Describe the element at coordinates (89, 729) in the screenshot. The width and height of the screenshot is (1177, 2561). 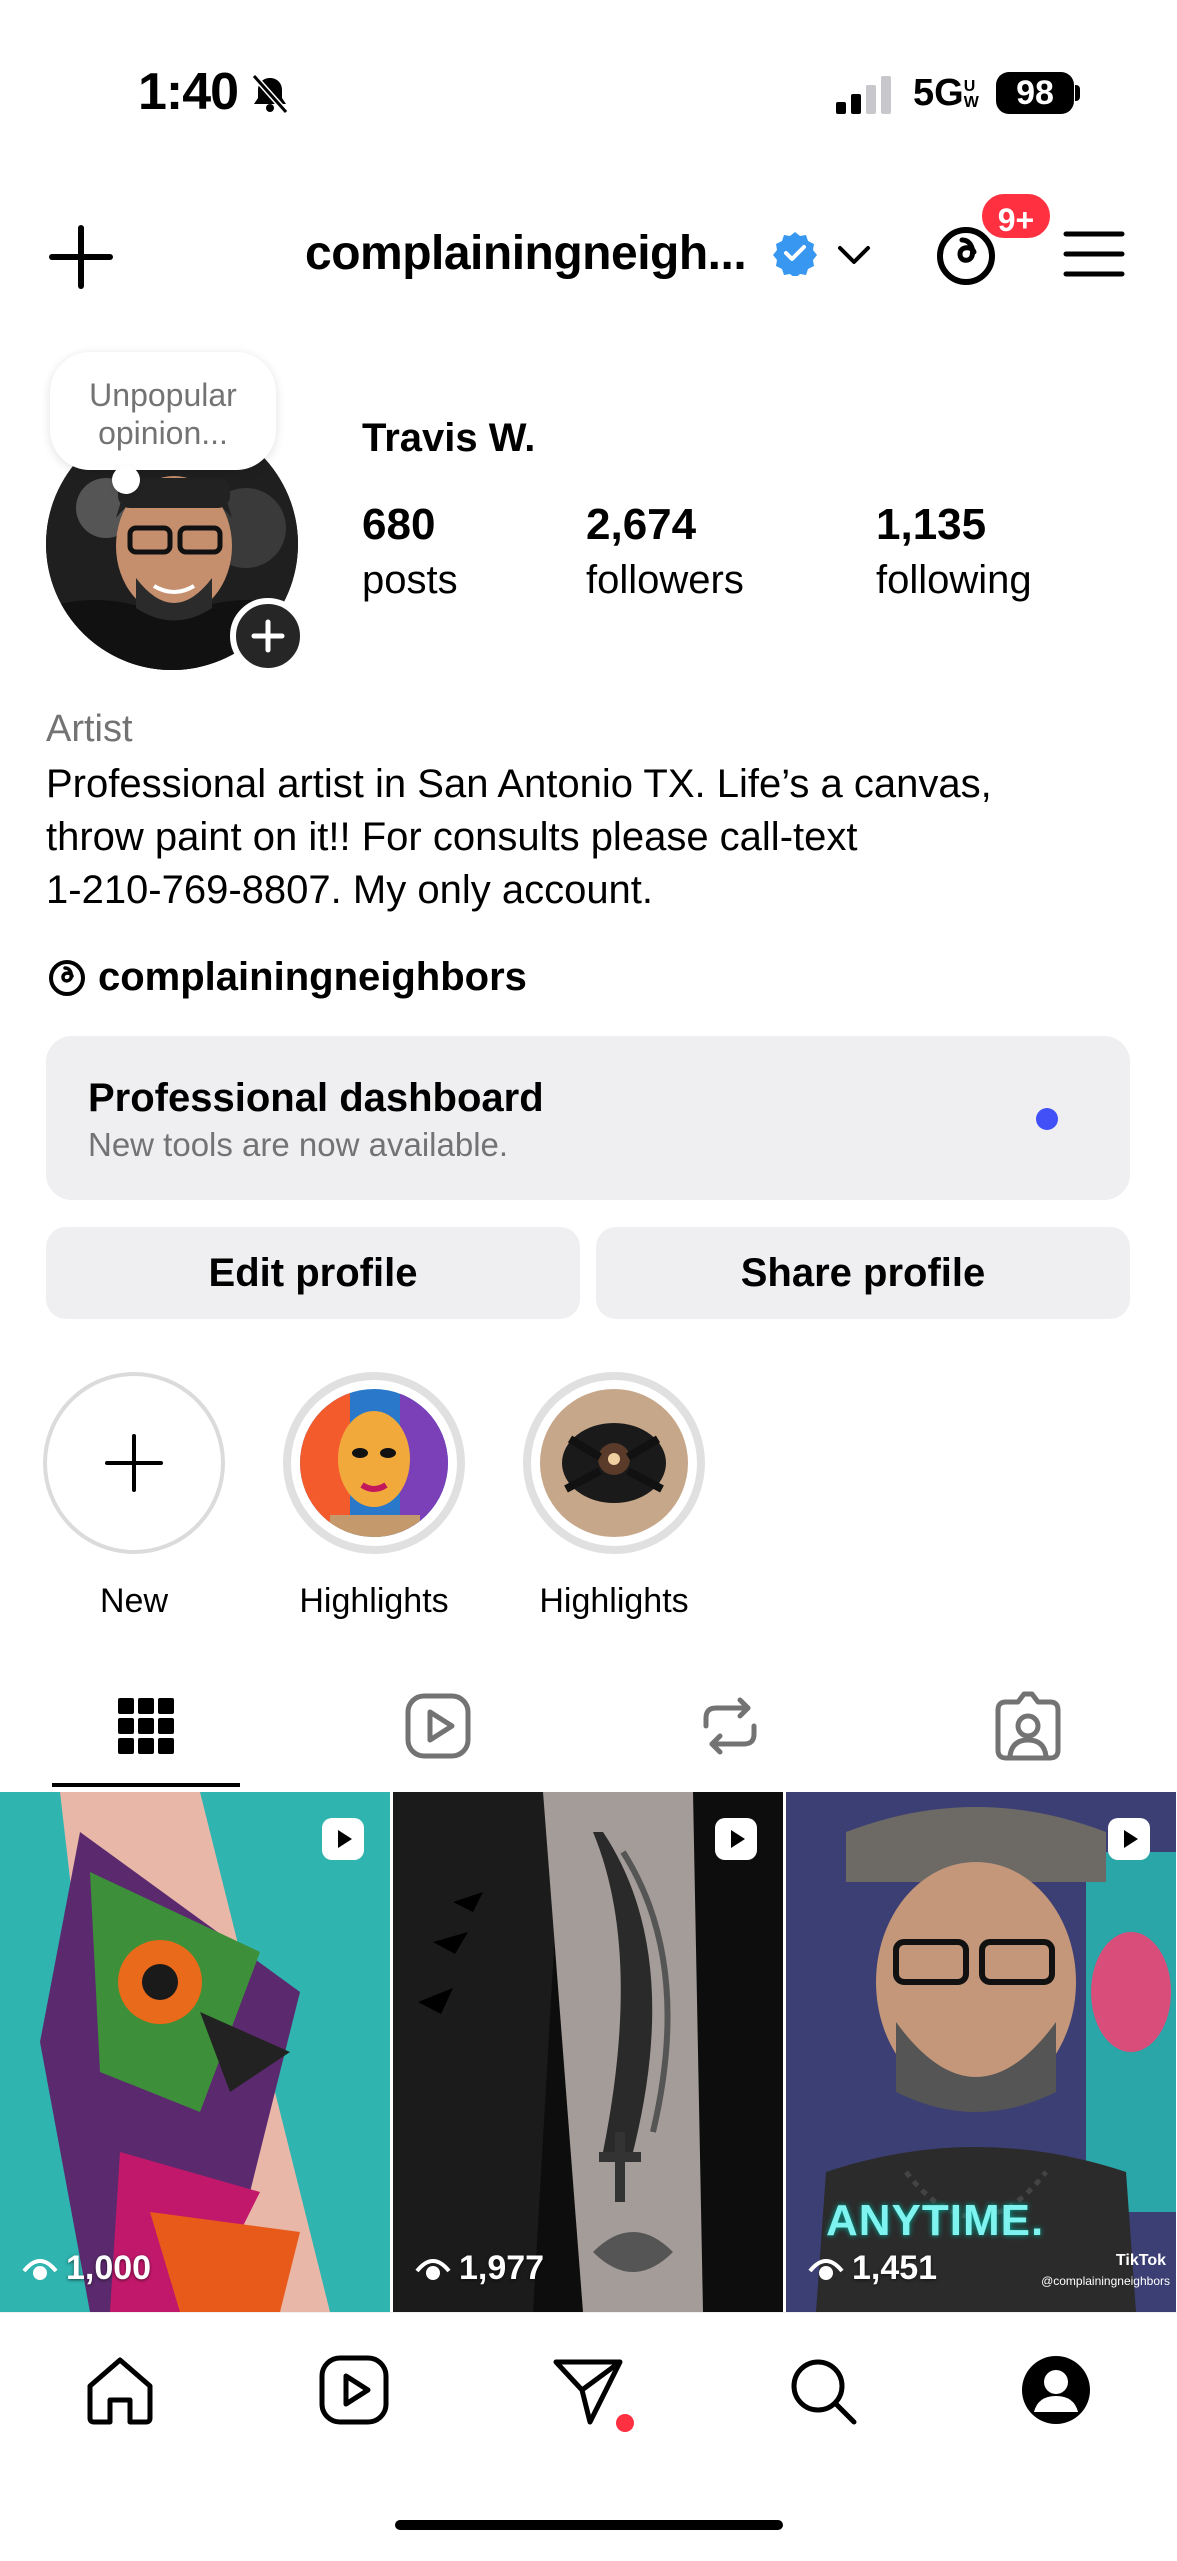
I see `profile-category: Artist` at that location.